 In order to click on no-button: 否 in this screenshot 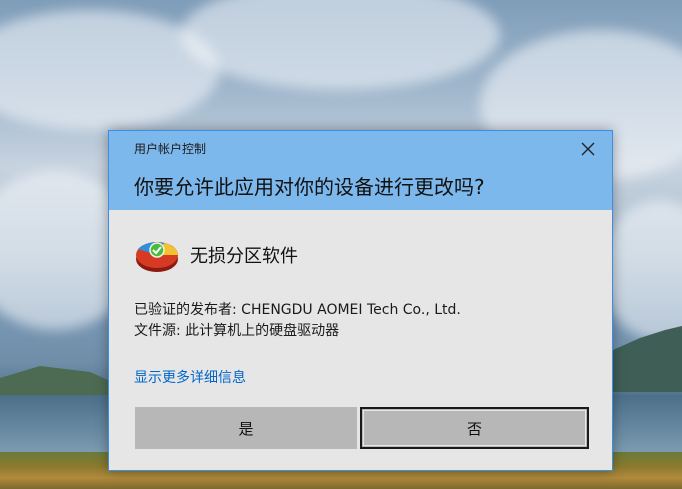, I will do `click(474, 428)`.